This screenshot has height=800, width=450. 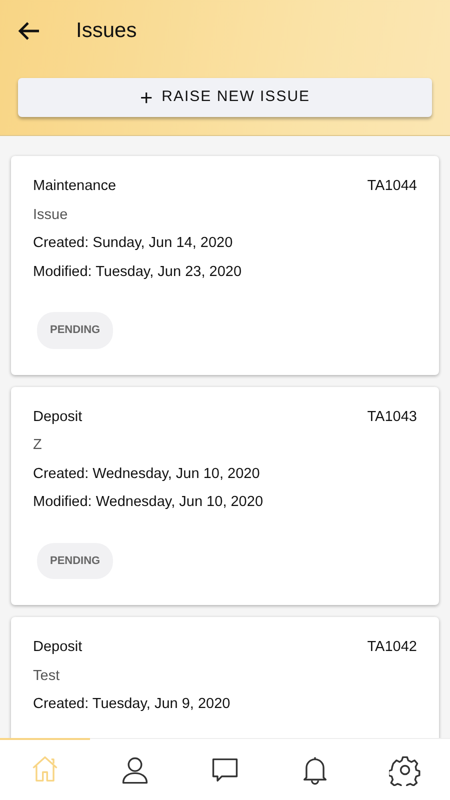 What do you see at coordinates (392, 417) in the screenshot?
I see `issue-code: TA1043` at bounding box center [392, 417].